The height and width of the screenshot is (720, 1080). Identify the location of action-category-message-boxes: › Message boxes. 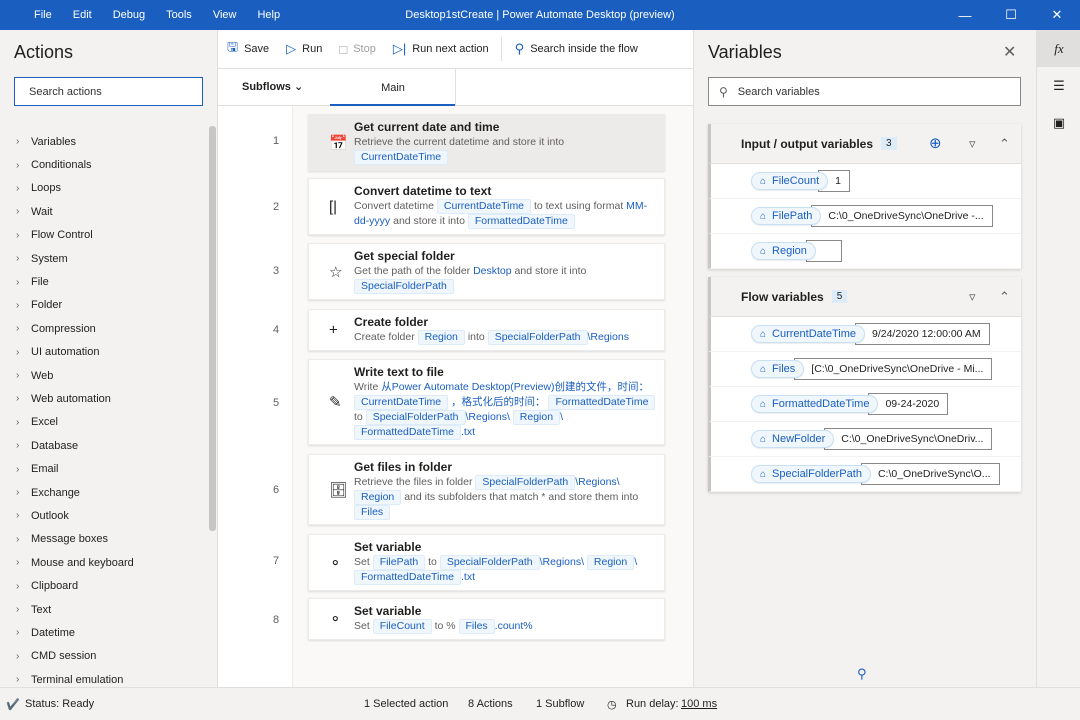
(111, 539).